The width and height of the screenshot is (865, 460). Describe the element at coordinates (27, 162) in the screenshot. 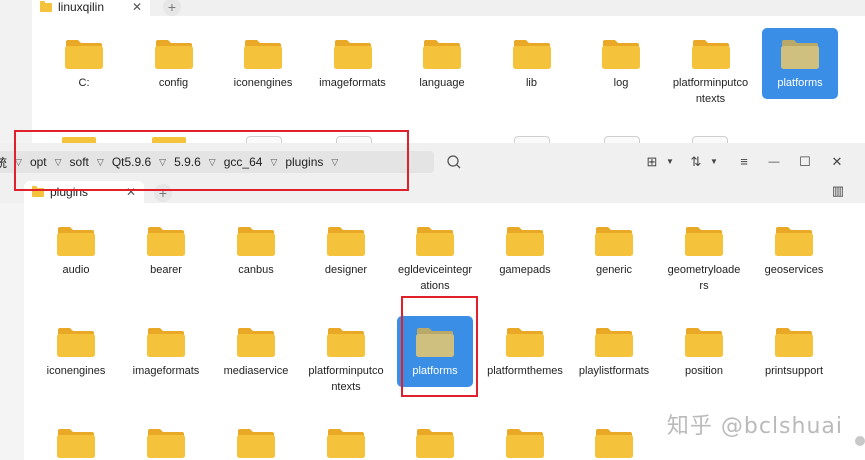

I see `breadcrumb-item-opt: ▽ opt` at that location.